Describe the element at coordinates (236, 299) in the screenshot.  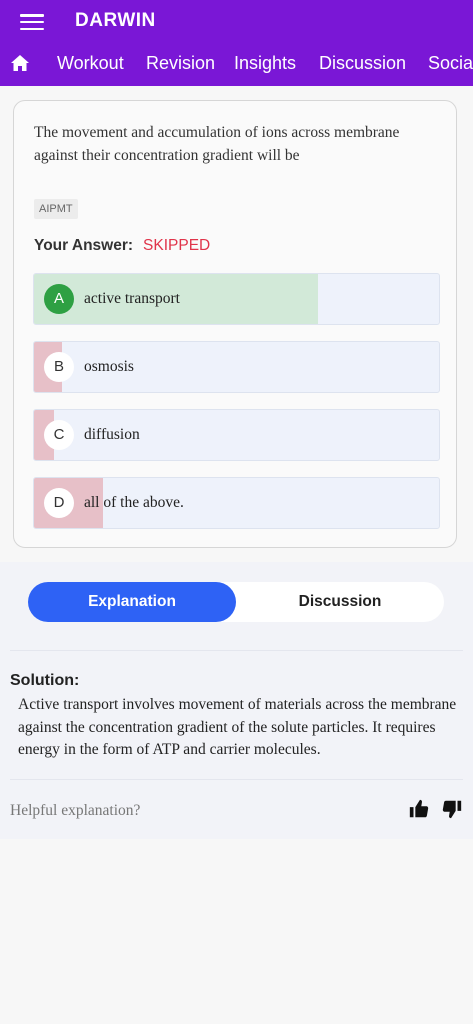
I see `option-a: A active transport` at that location.